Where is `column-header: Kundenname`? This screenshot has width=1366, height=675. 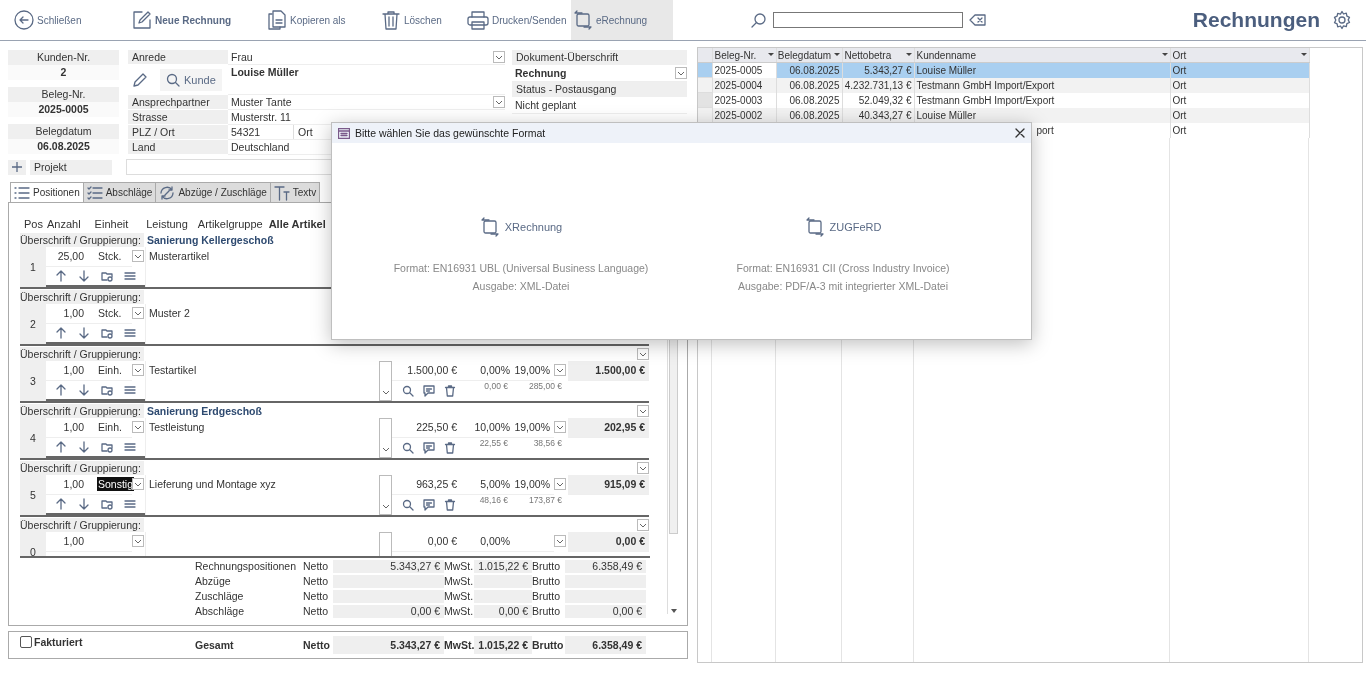
column-header: Kundenname is located at coordinates (946, 55).